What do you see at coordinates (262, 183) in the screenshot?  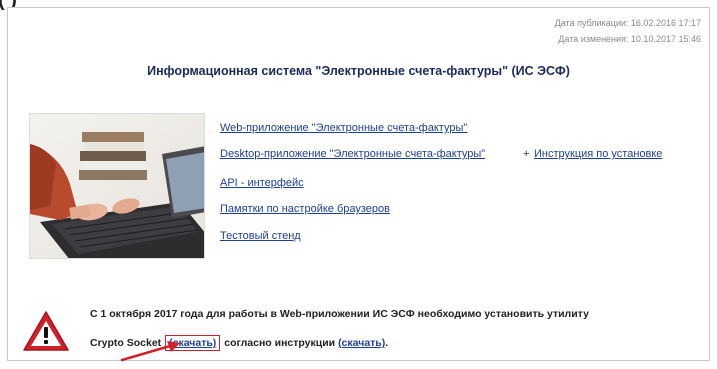 I see `link-api: API - интерфейс` at bounding box center [262, 183].